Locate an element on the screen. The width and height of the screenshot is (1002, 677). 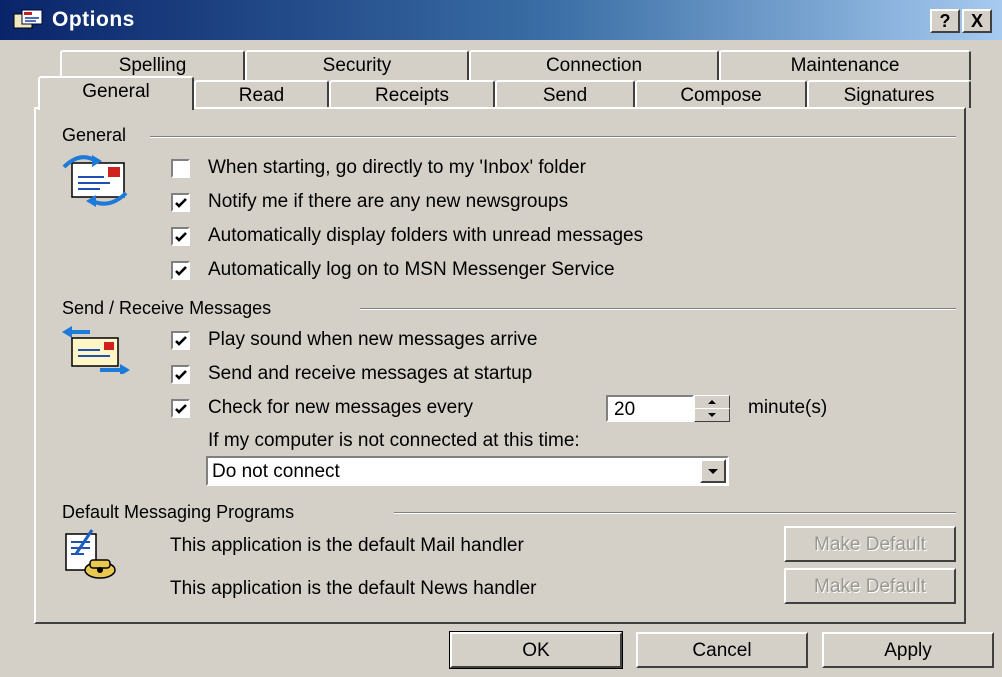
ok-button: OK is located at coordinates (536, 650).